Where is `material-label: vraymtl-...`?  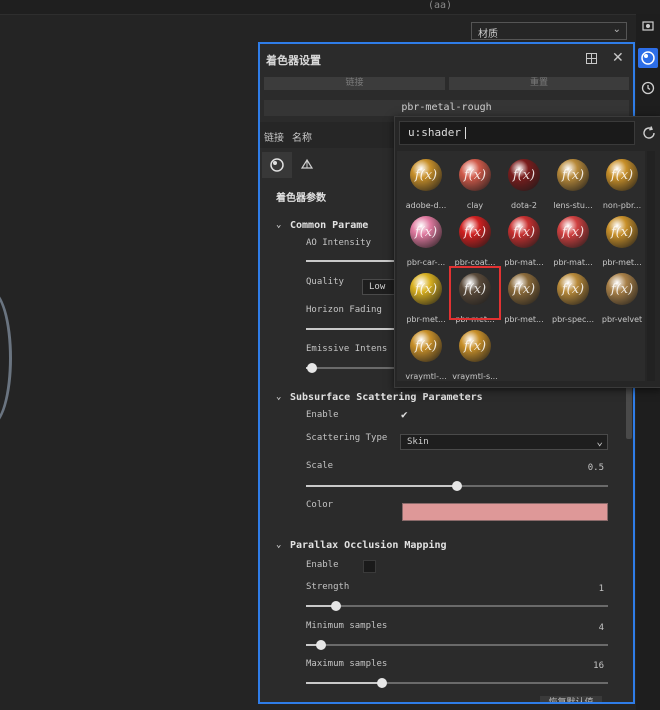
material-label: vraymtl-... is located at coordinates (426, 376).